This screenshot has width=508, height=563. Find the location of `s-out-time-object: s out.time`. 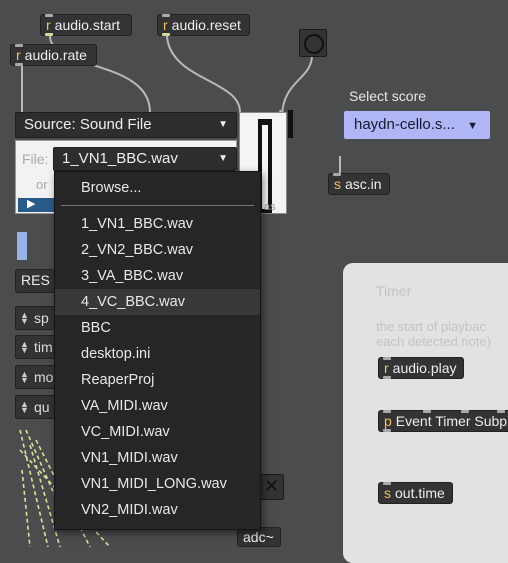

s-out-time-object: s out.time is located at coordinates (415, 493).